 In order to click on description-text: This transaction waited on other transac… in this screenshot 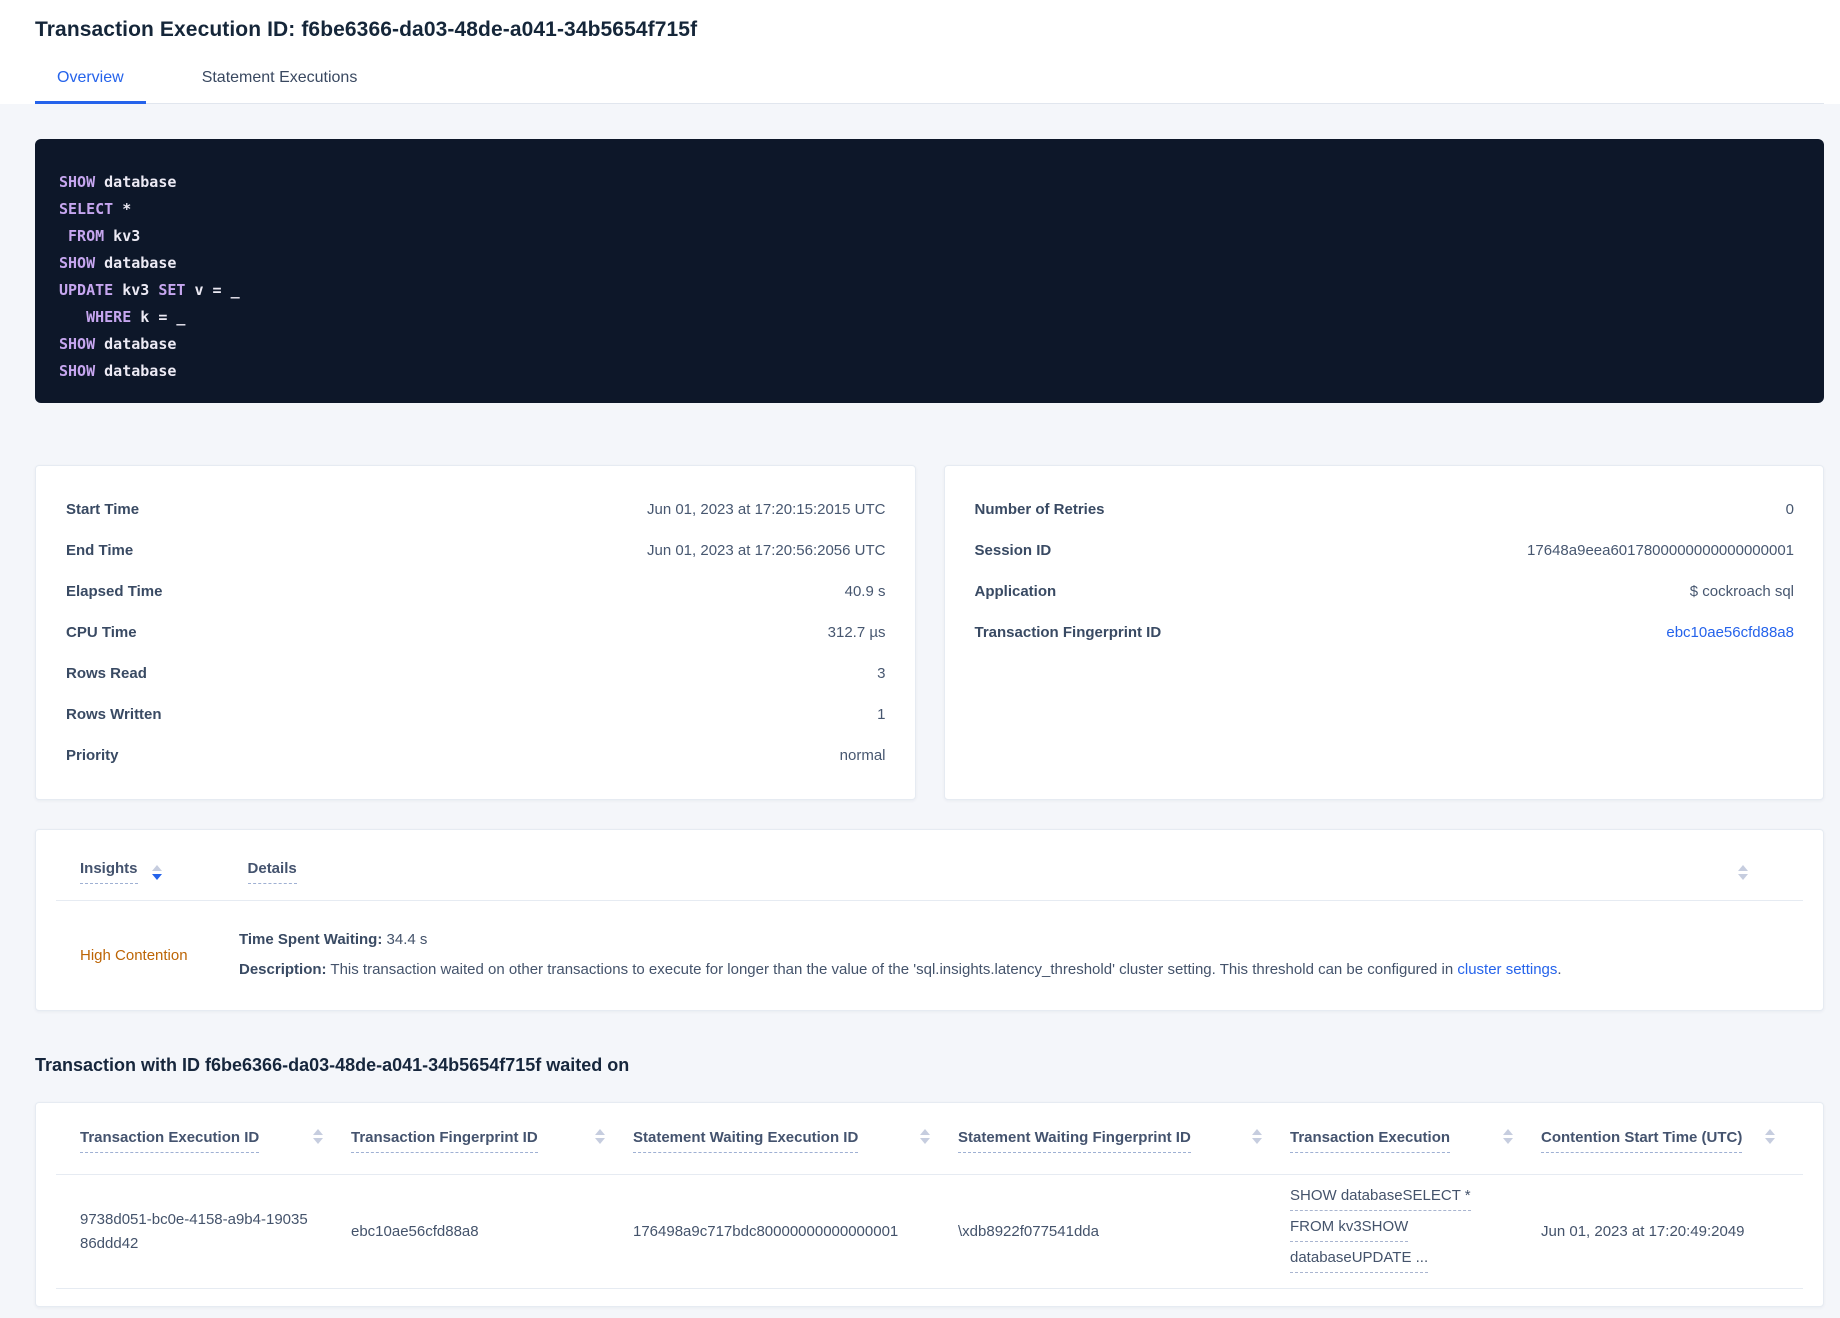, I will do `click(892, 969)`.